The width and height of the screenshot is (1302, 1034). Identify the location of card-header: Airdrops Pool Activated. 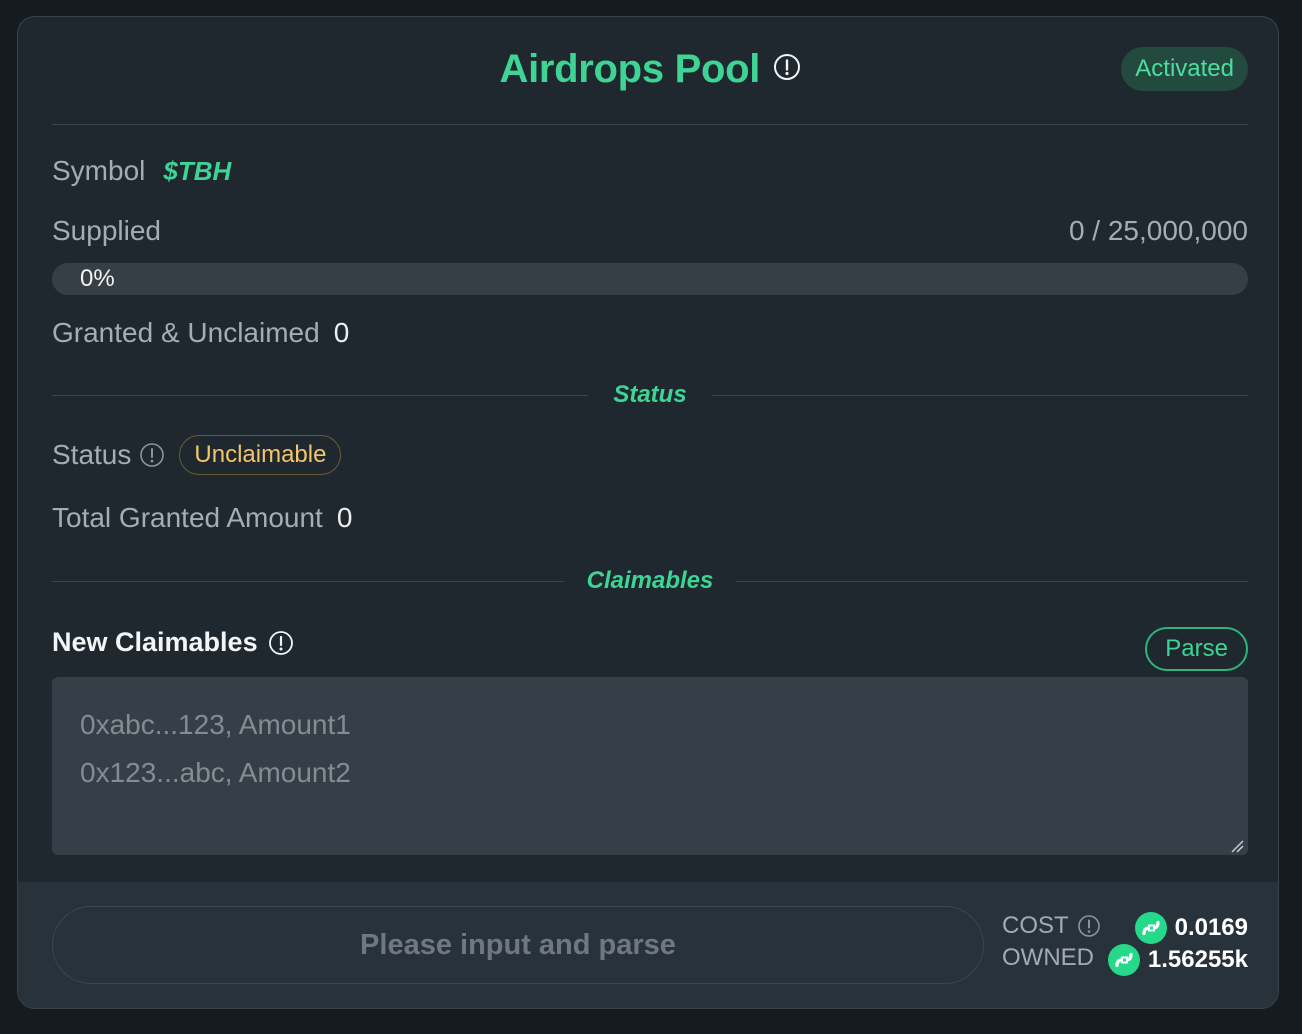
(650, 71).